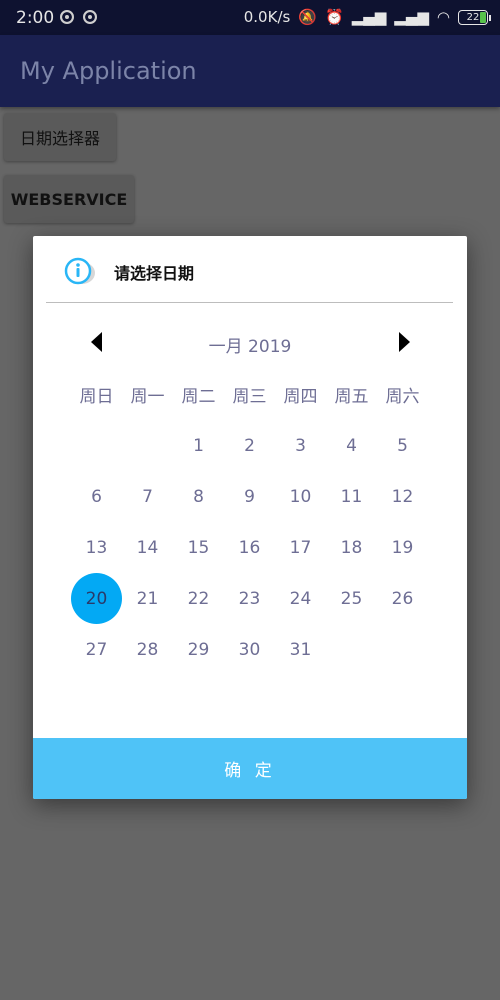 Image resolution: width=500 pixels, height=1000 pixels. I want to click on day-cell: 3, so click(300, 445).